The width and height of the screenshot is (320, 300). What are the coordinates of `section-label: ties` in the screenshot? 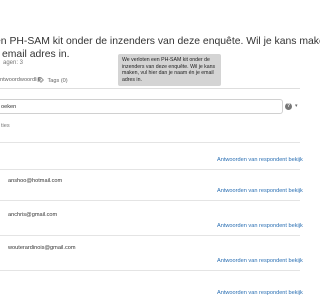 It's located at (5, 126).